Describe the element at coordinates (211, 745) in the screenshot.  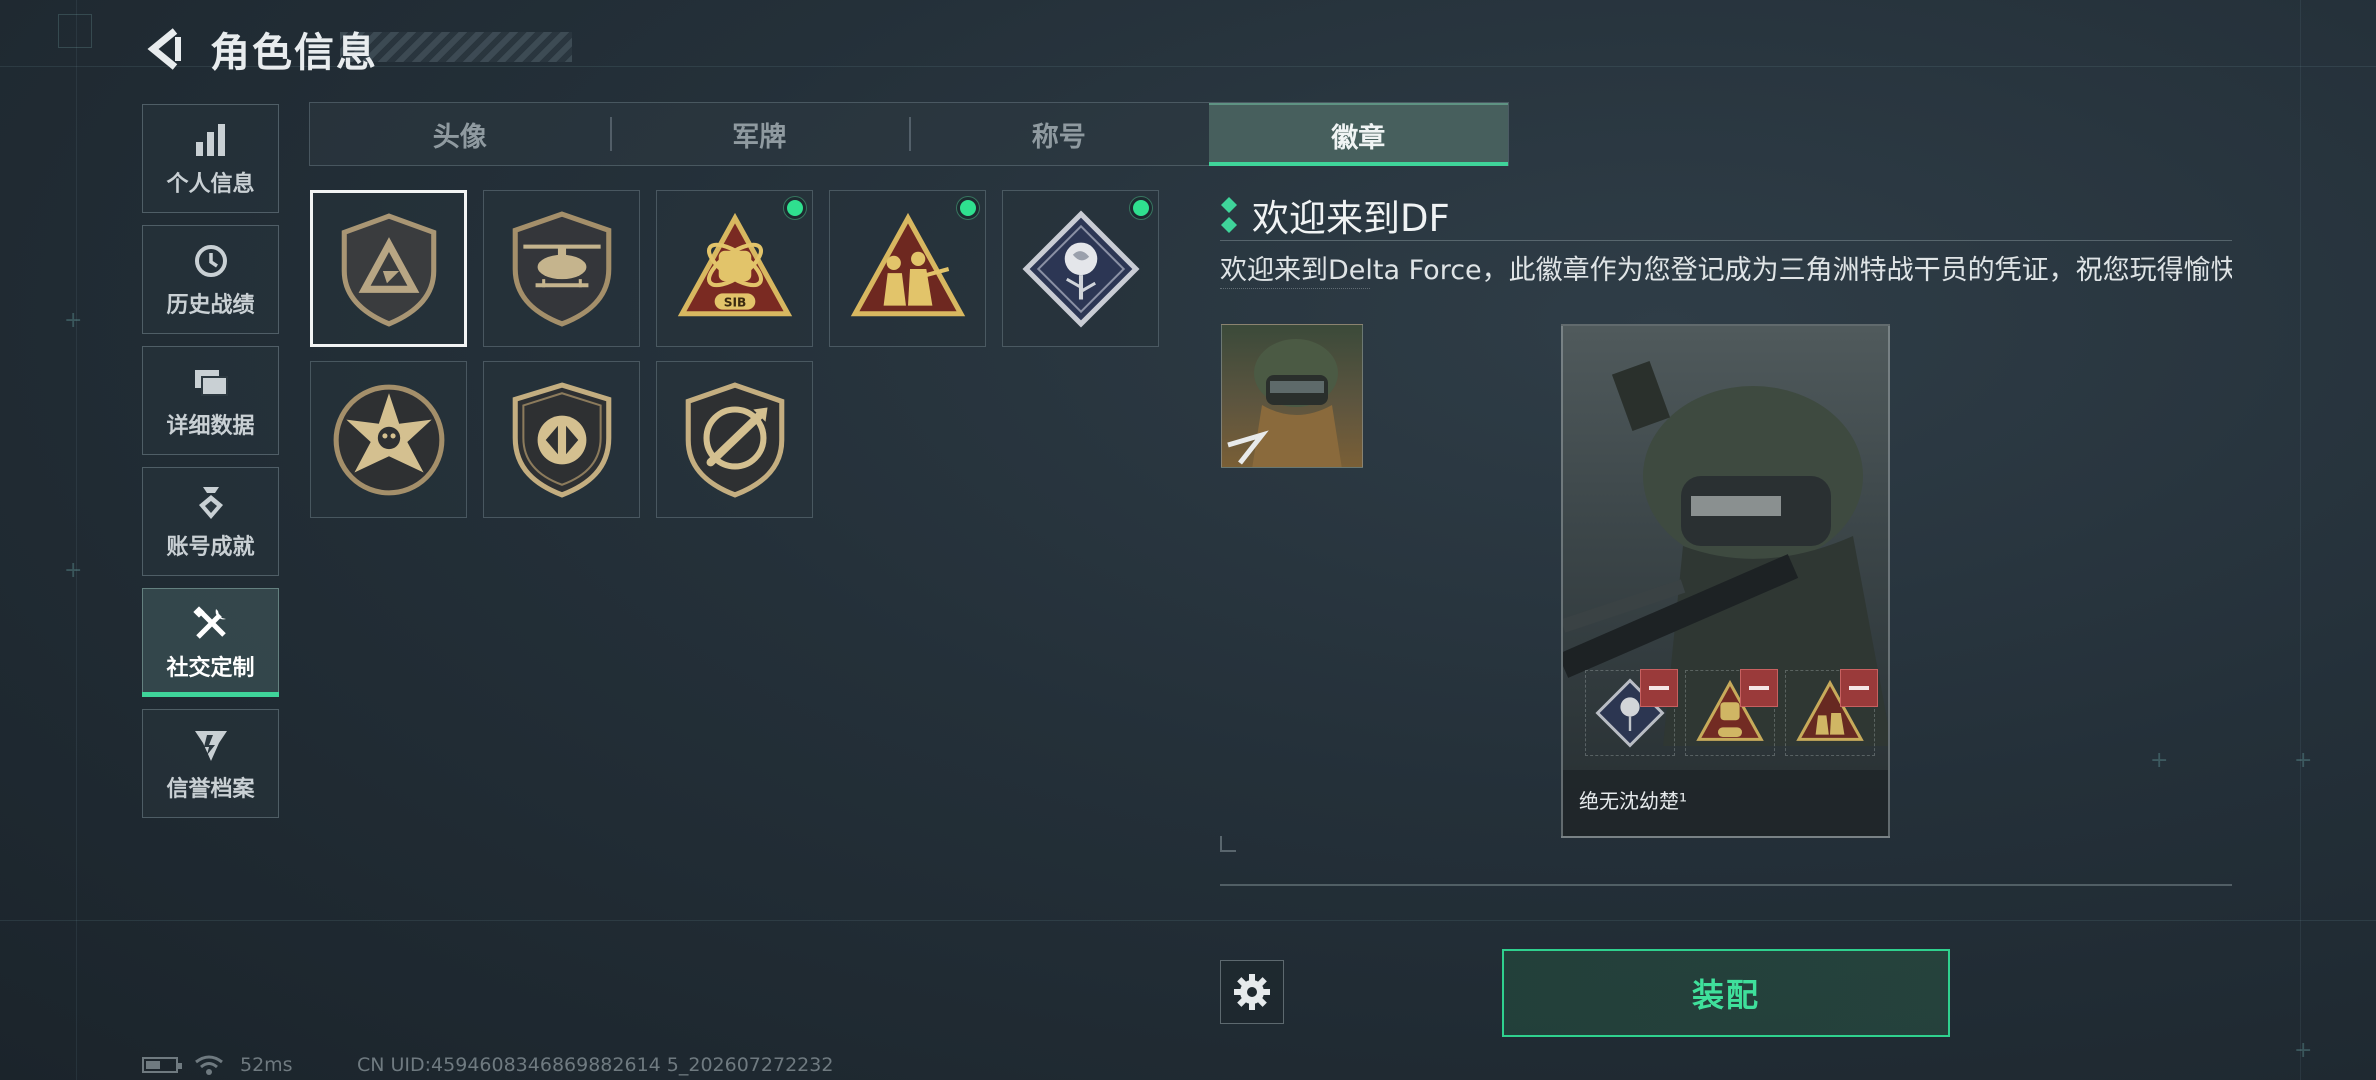
I see `reputation-icon` at that location.